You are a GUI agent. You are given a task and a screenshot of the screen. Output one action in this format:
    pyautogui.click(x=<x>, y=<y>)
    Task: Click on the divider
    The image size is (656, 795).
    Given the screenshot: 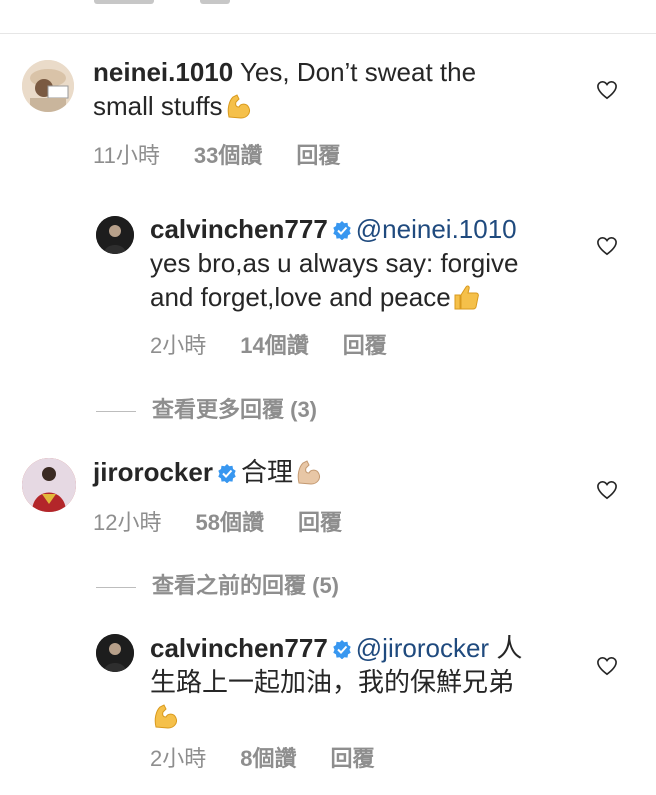 What is the action you would take?
    pyautogui.click(x=328, y=33)
    